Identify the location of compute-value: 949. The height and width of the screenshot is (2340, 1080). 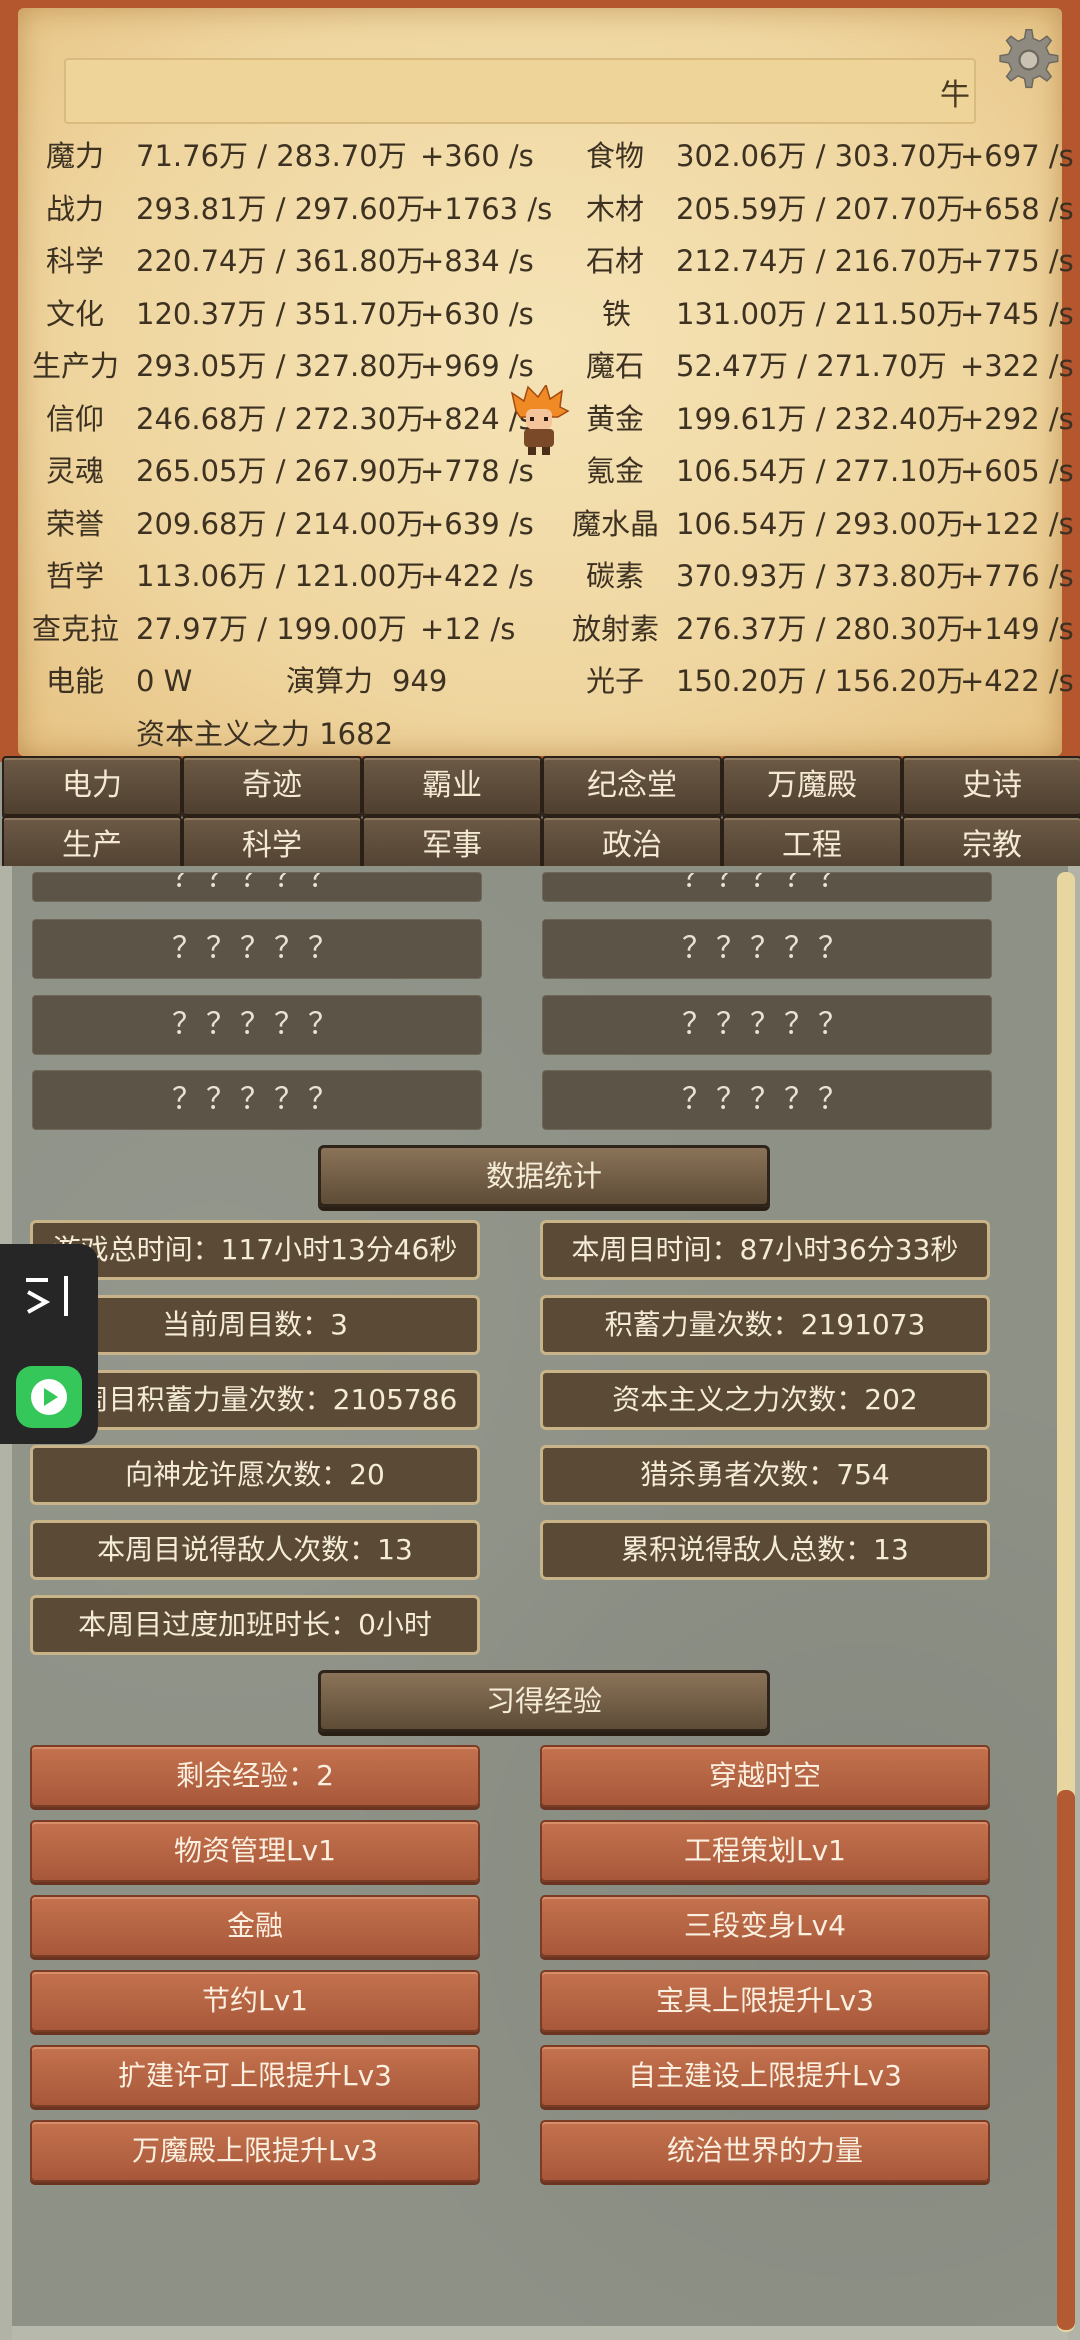
(420, 681).